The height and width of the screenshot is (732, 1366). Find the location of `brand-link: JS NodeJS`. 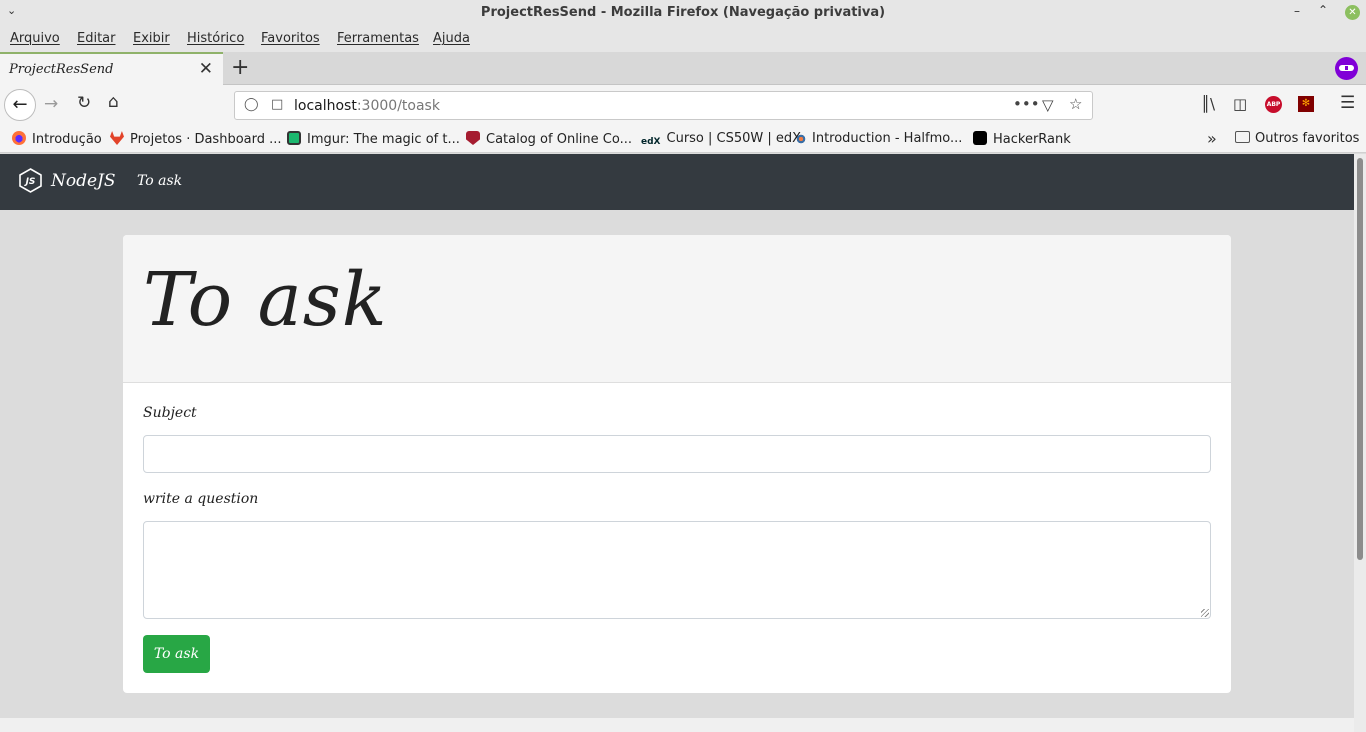

brand-link: JS NodeJS is located at coordinates (67, 180).